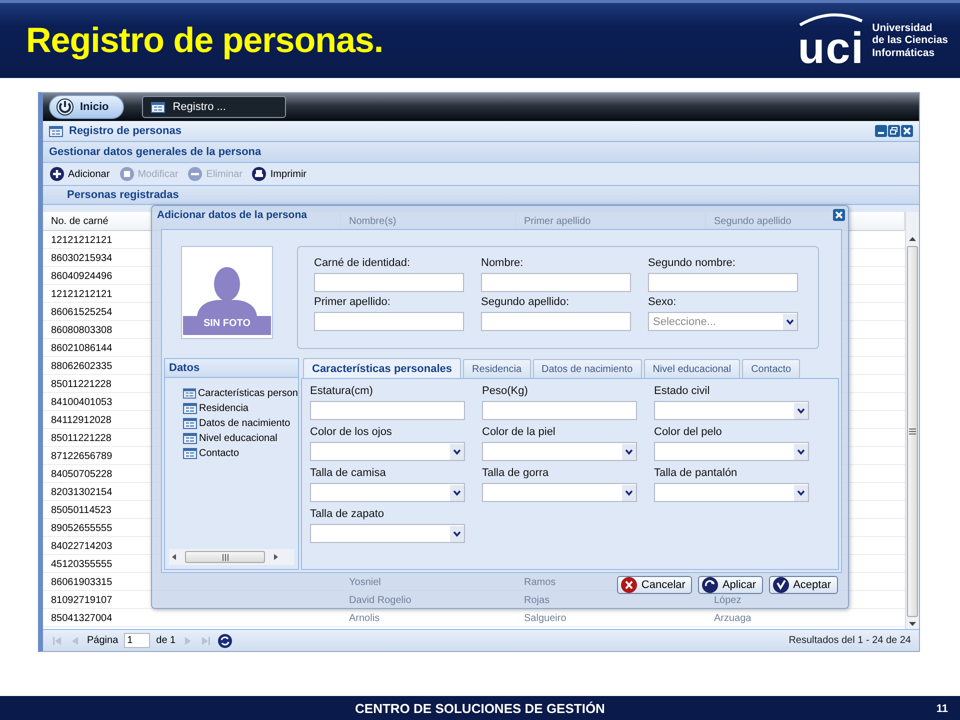 This screenshot has height=720, width=960. I want to click on column-header: No. de carné, so click(79, 221).